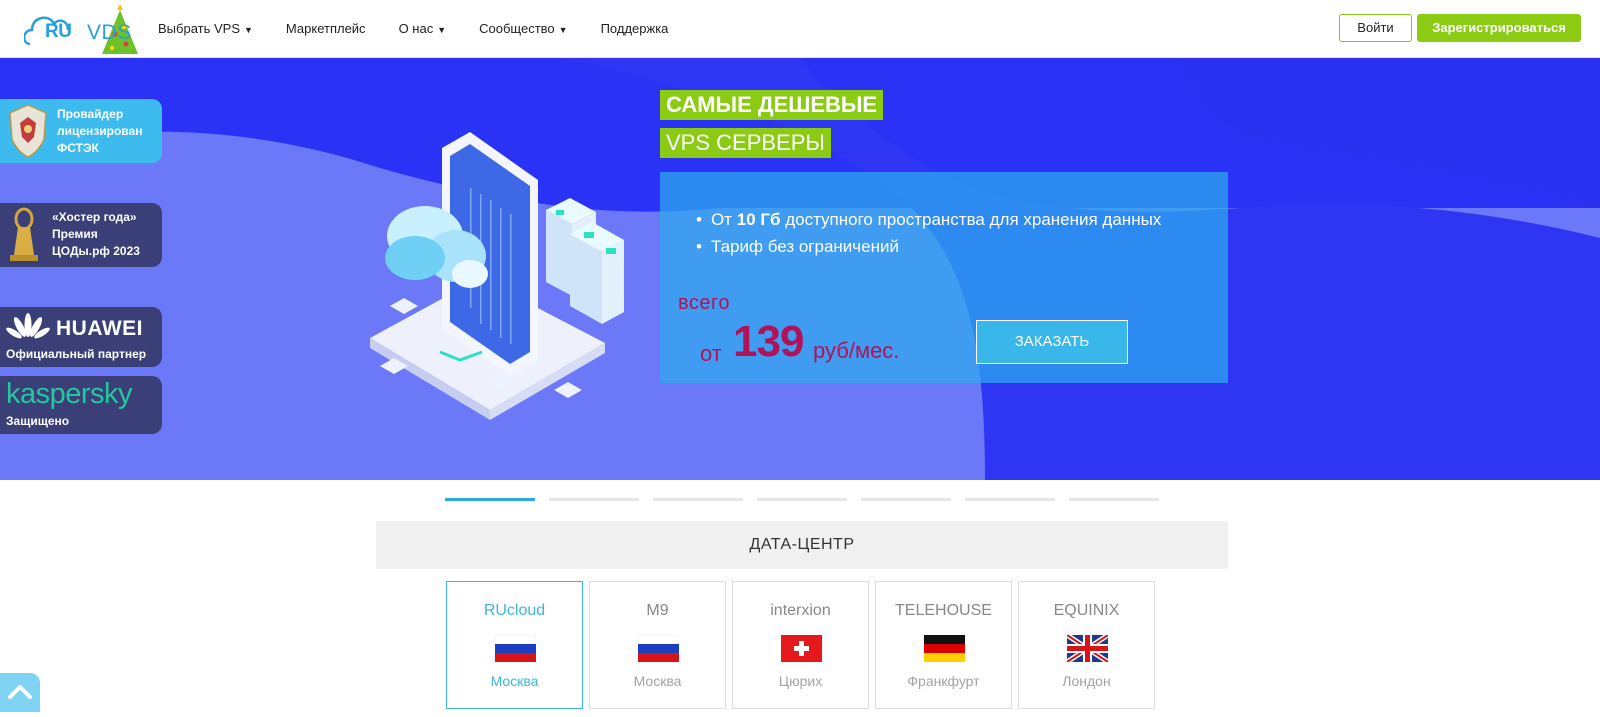 The height and width of the screenshot is (717, 1600). I want to click on datacenter-card-equinix: EQUINIX Лондон, so click(1086, 645).